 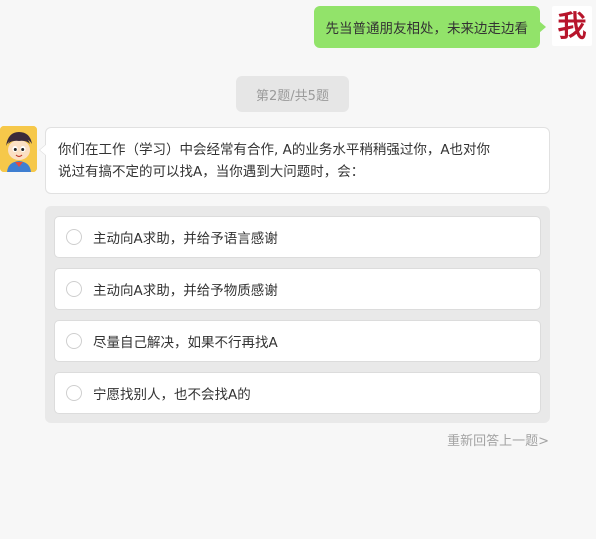 What do you see at coordinates (185, 239) in the screenshot?
I see `option-label: 主动向A求助，并给予语言感谢` at bounding box center [185, 239].